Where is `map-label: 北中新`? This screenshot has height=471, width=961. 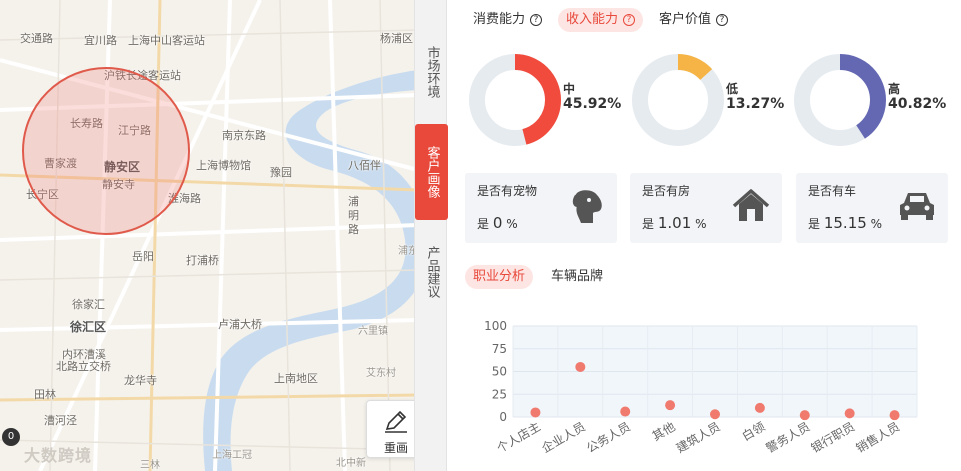 map-label: 北中新 is located at coordinates (351, 463).